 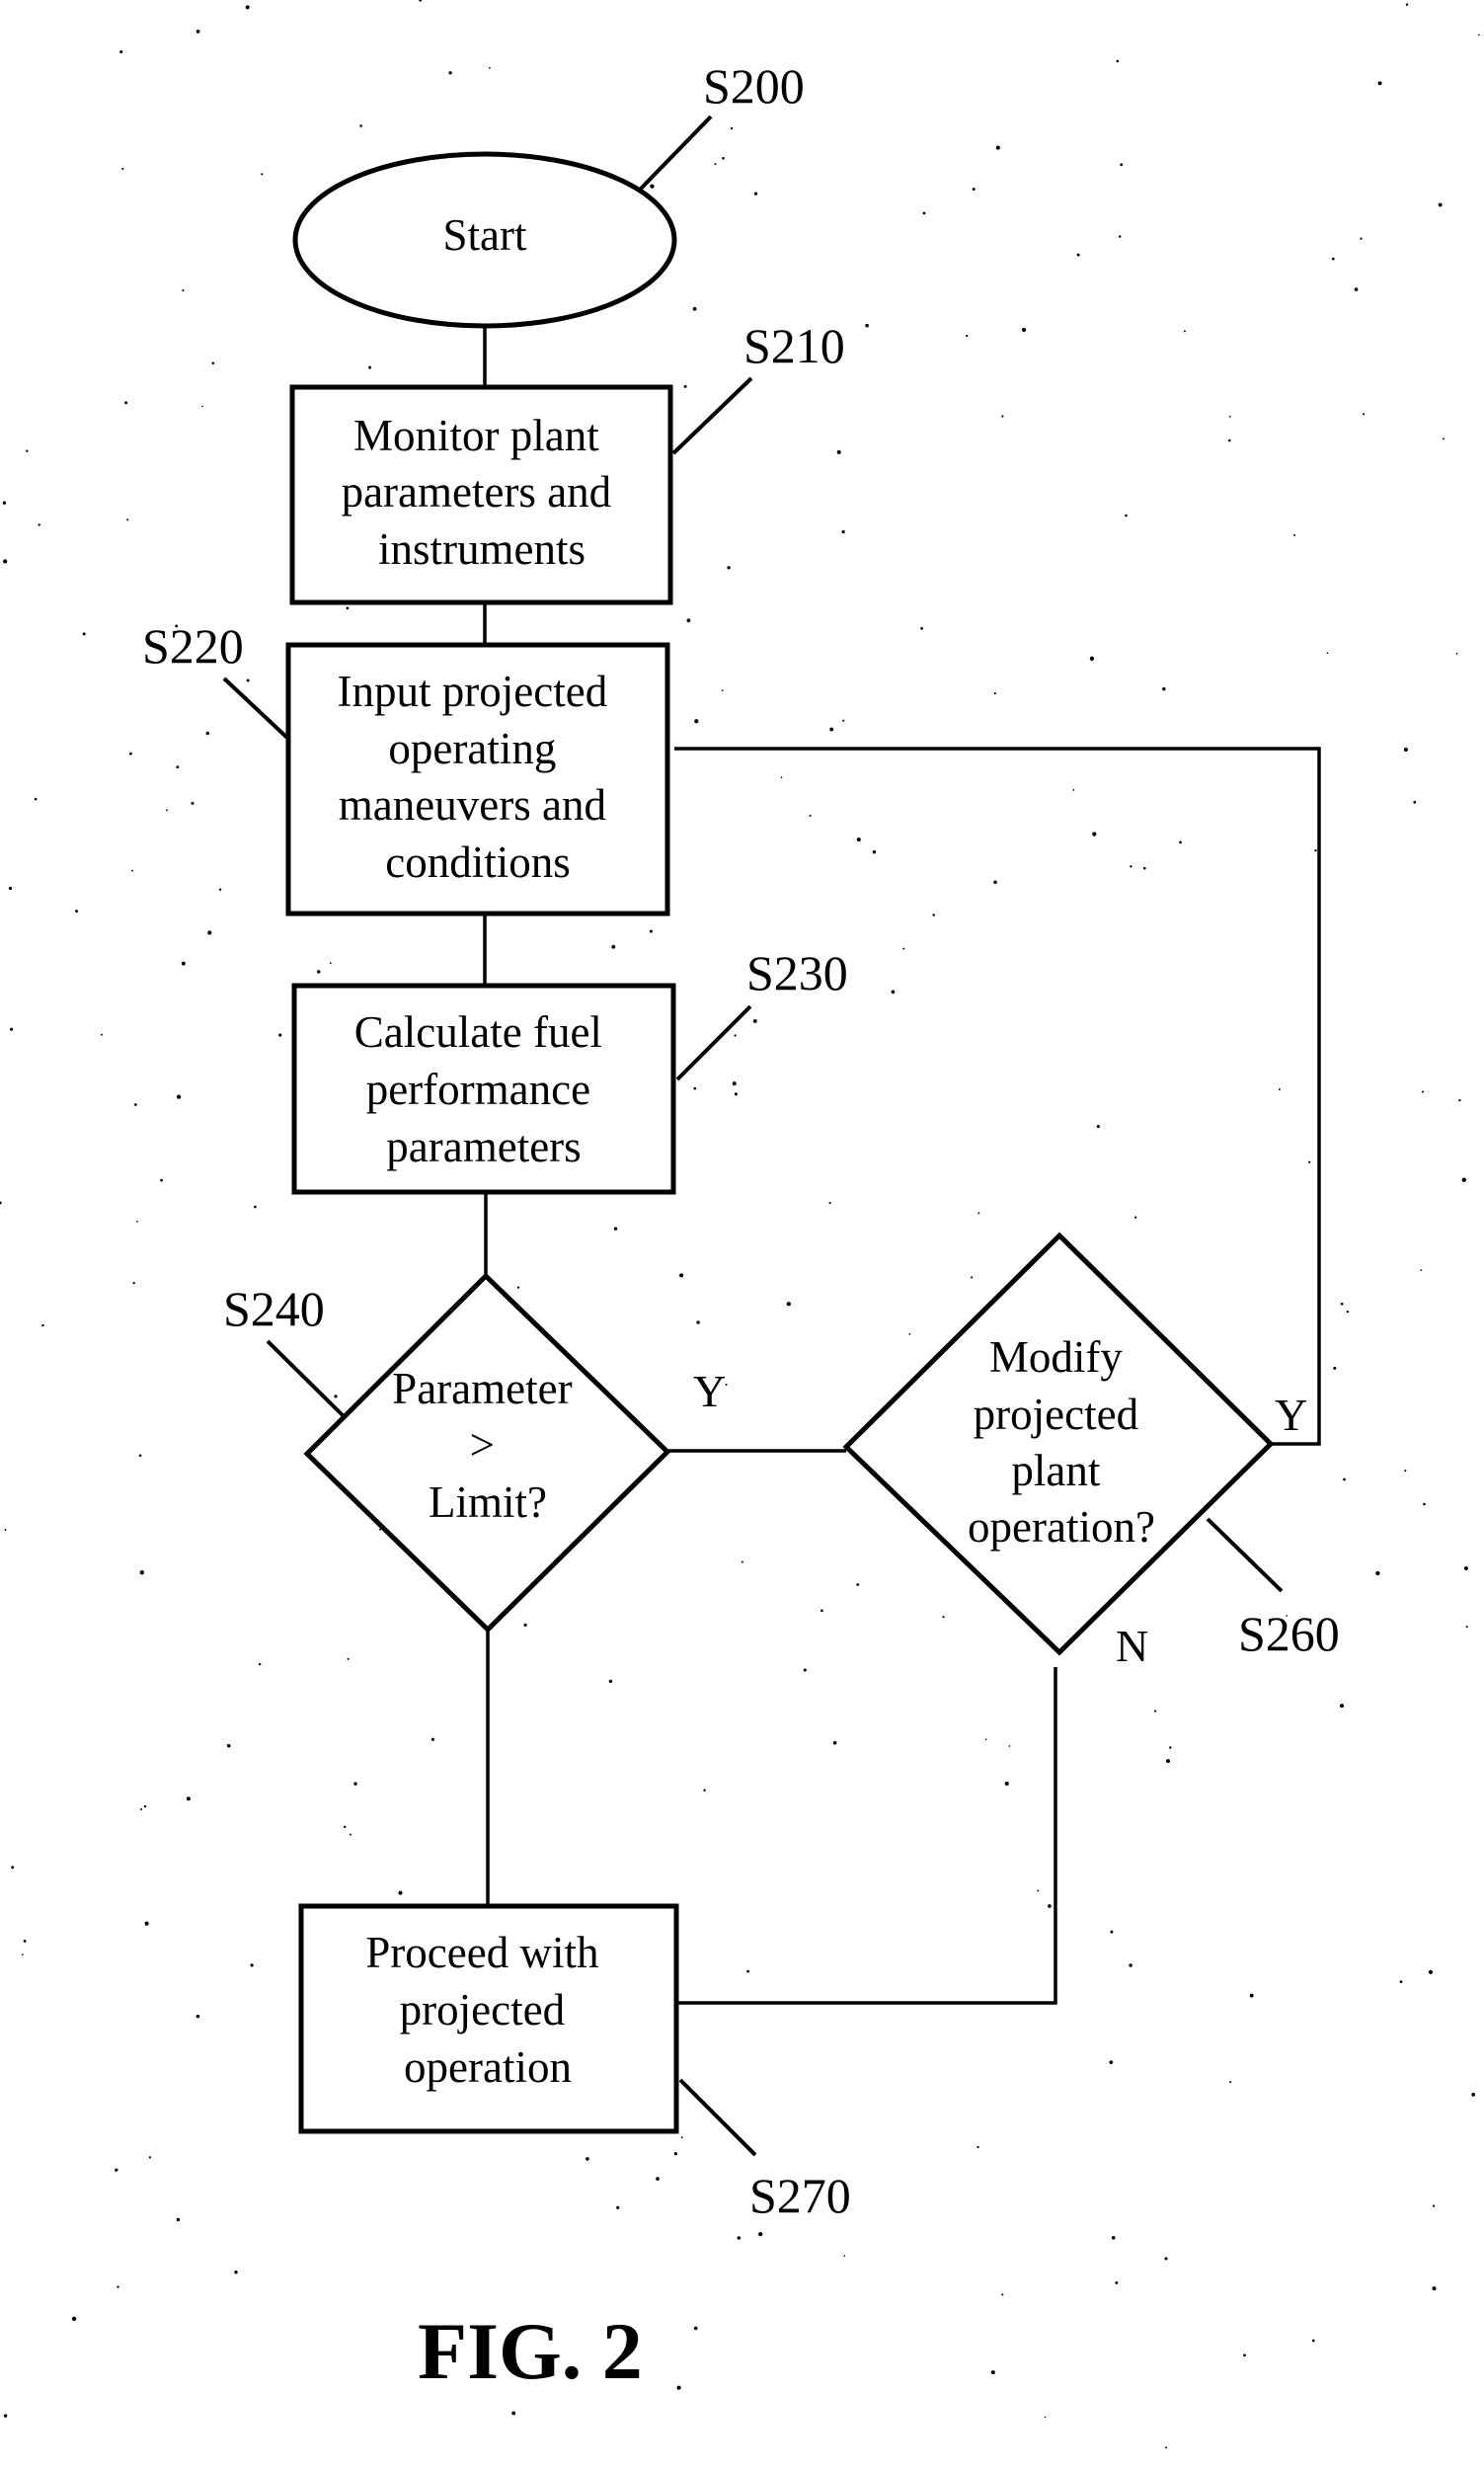 What do you see at coordinates (484, 1146) in the screenshot?
I see `node-s230-line: parameters` at bounding box center [484, 1146].